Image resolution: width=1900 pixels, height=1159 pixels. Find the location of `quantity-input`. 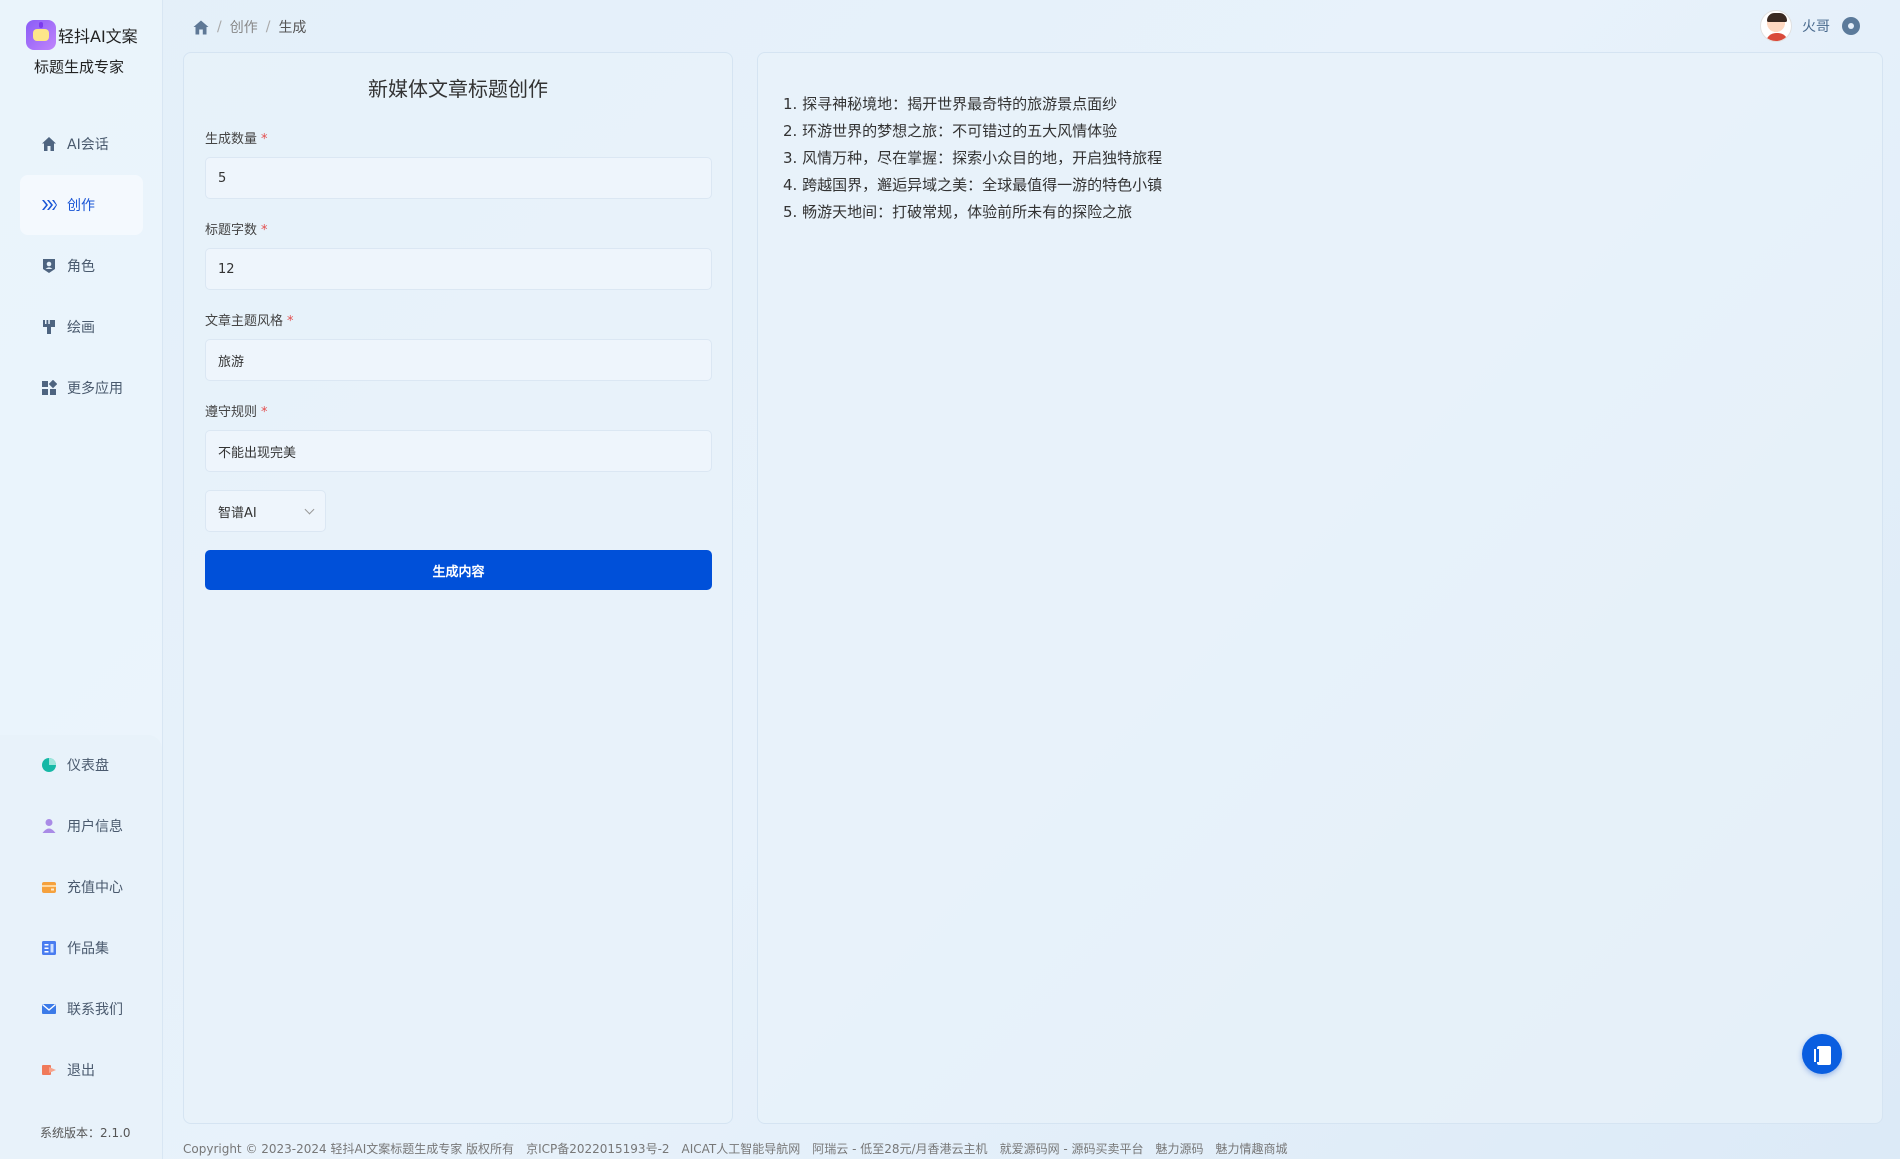

quantity-input is located at coordinates (458, 178).